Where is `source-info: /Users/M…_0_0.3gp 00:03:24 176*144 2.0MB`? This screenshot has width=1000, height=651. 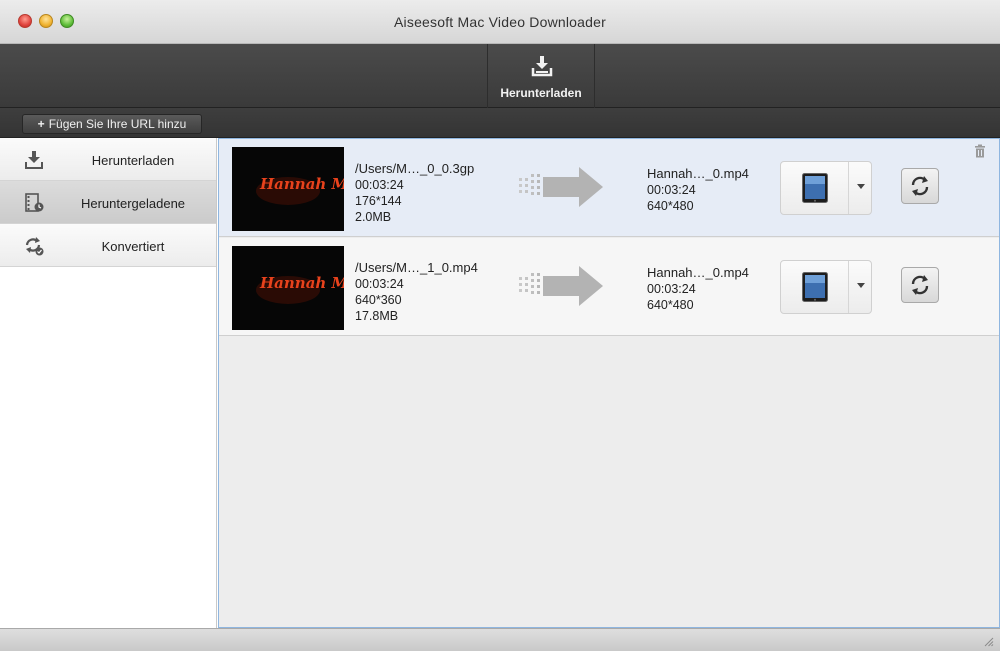 source-info: /Users/M…_0_0.3gp 00:03:24 176*144 2.0MB is located at coordinates (414, 193).